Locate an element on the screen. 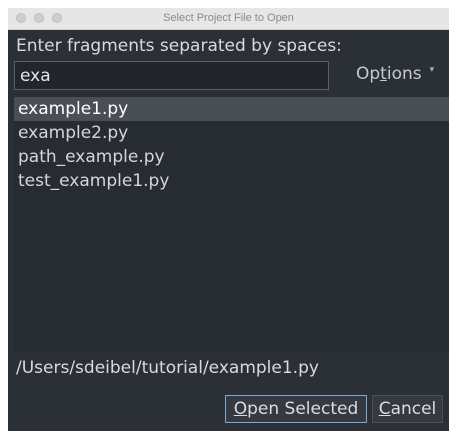 This screenshot has height=431, width=449. cancel-button: Cancel is located at coordinates (407, 409).